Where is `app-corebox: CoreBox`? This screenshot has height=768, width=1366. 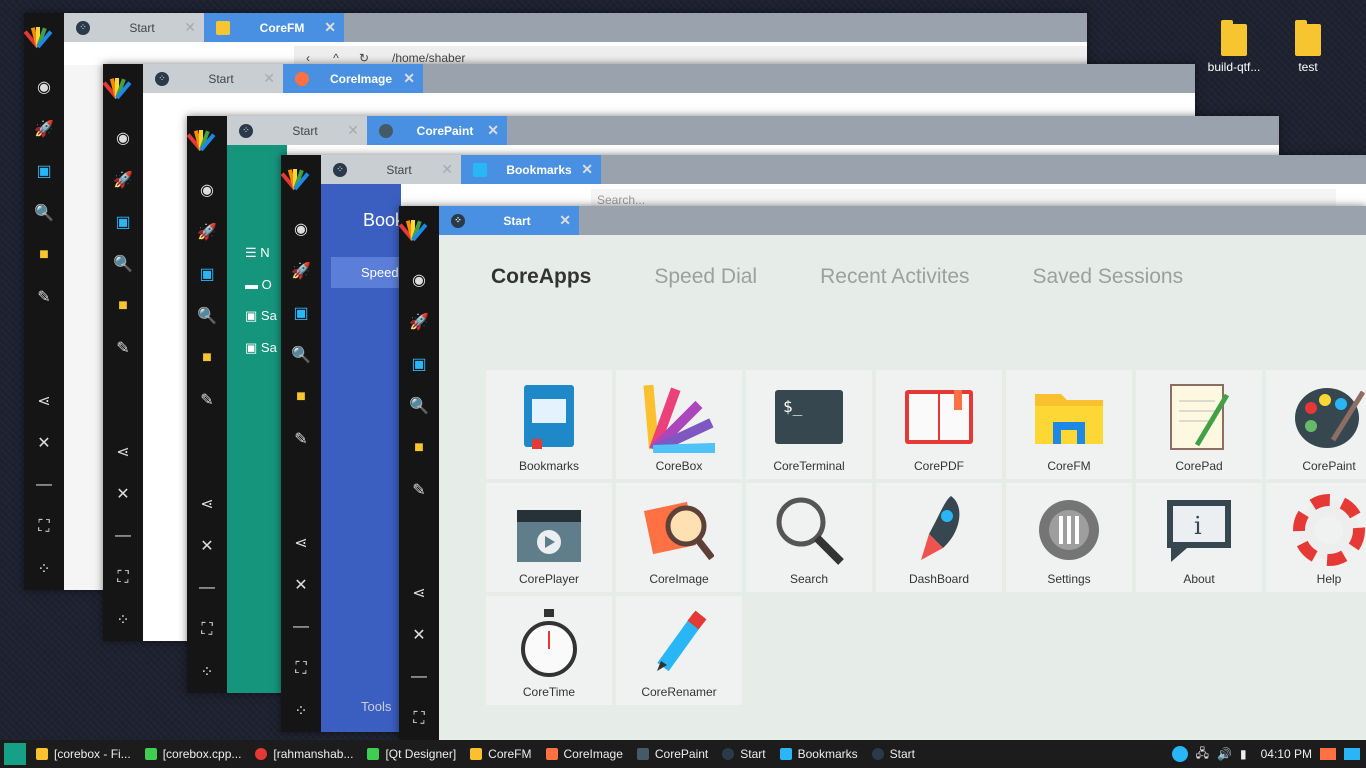 app-corebox: CoreBox is located at coordinates (679, 424).